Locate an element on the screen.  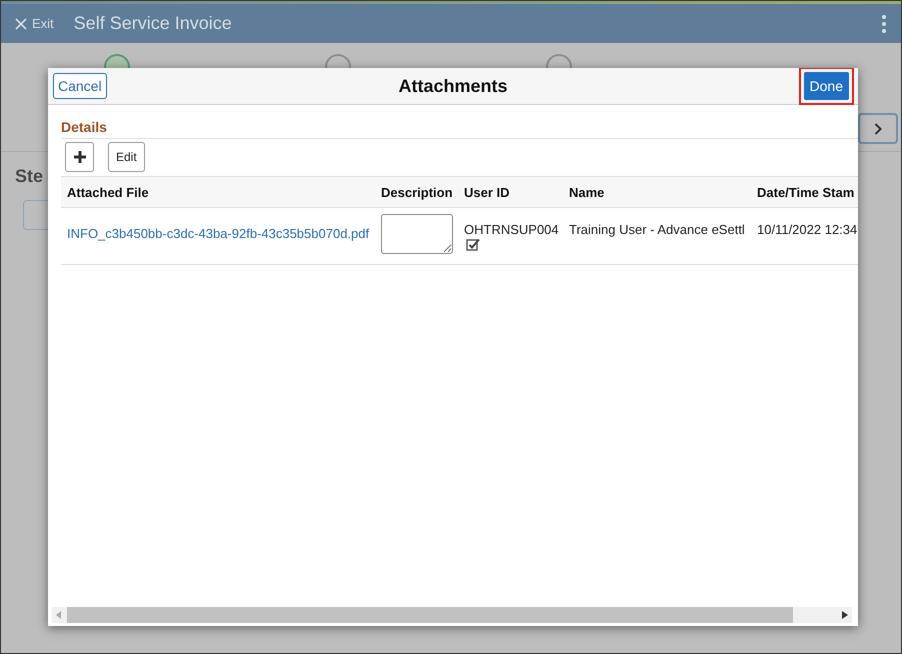
column-header: Date/Time Stam is located at coordinates (806, 192).